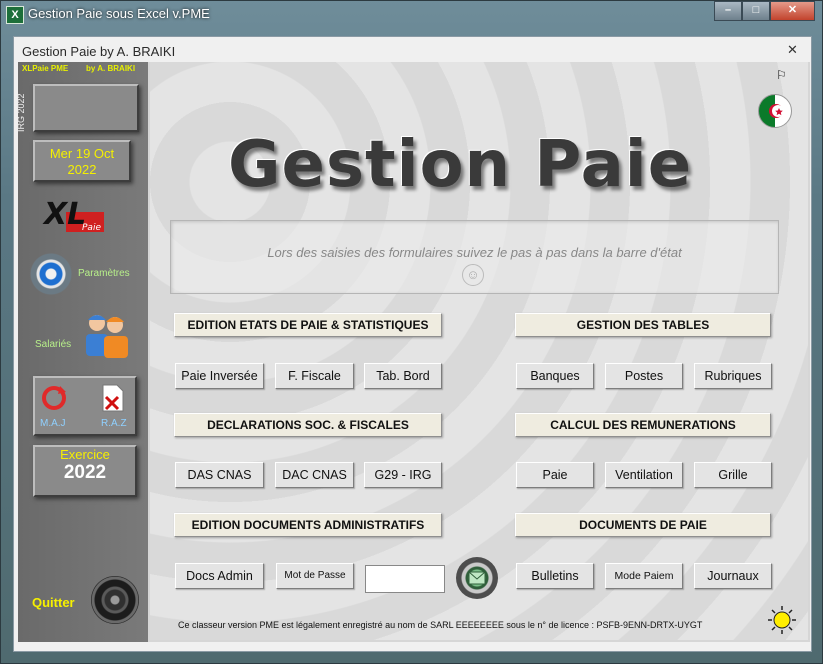  I want to click on quit-label: Quitter, so click(53, 602).